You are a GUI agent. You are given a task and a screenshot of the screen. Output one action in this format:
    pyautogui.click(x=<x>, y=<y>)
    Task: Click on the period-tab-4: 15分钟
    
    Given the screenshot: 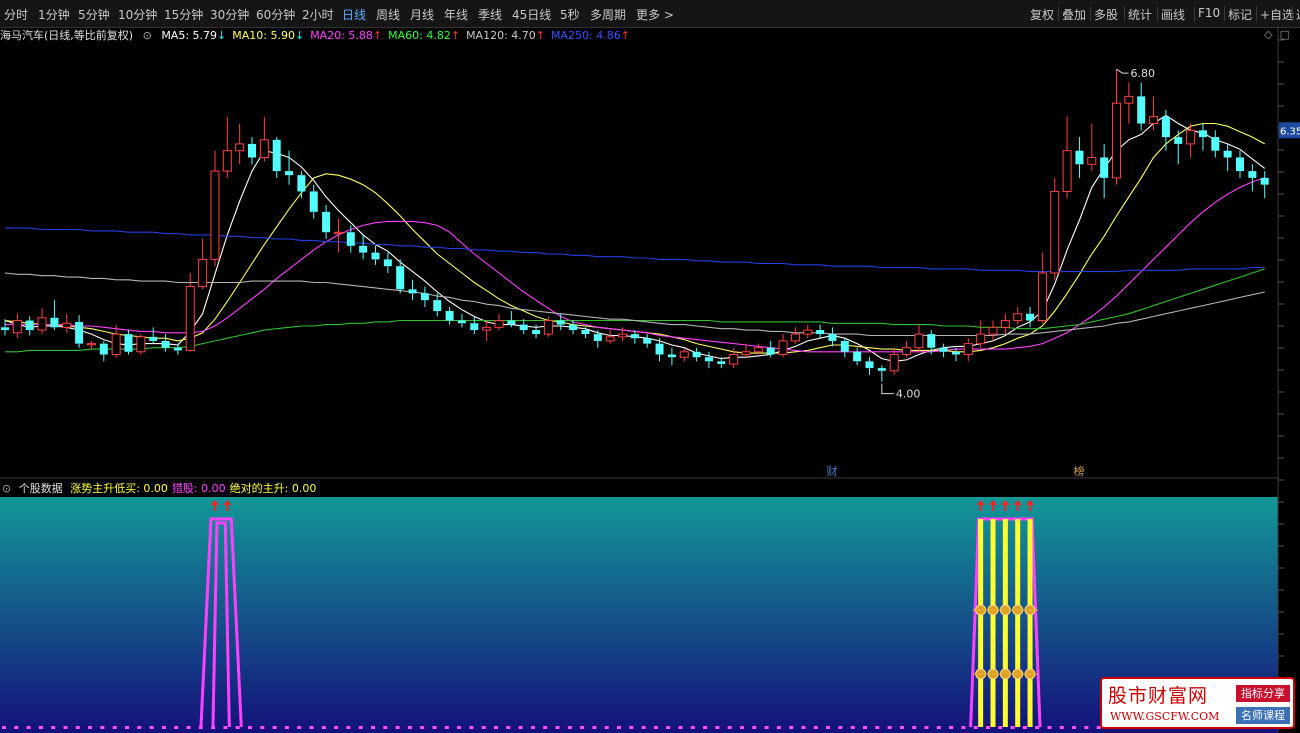 What is the action you would take?
    pyautogui.click(x=183, y=14)
    